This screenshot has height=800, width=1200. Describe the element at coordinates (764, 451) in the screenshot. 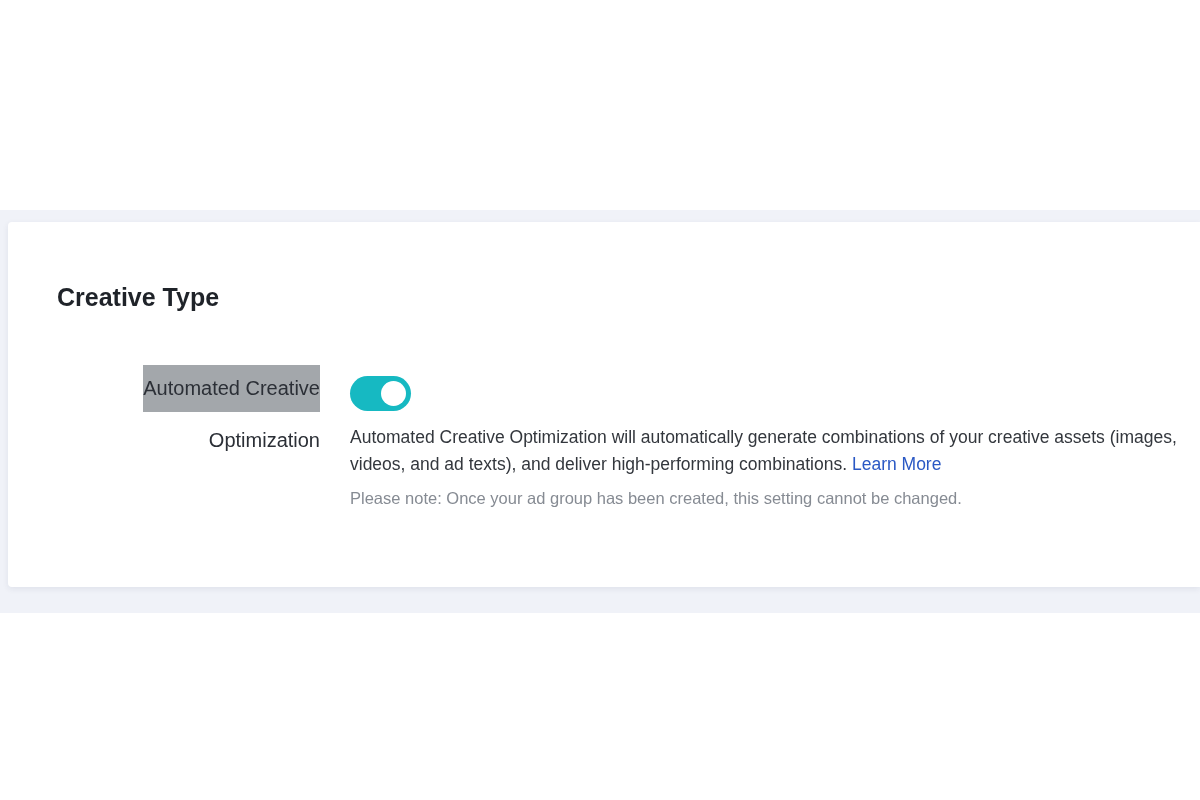

I see `description-text: Automated Creative Optimization will automatically generate combinations of your creative assets (images, videos, and ad texts), and deliver high-performing combinations. Learn More` at that location.